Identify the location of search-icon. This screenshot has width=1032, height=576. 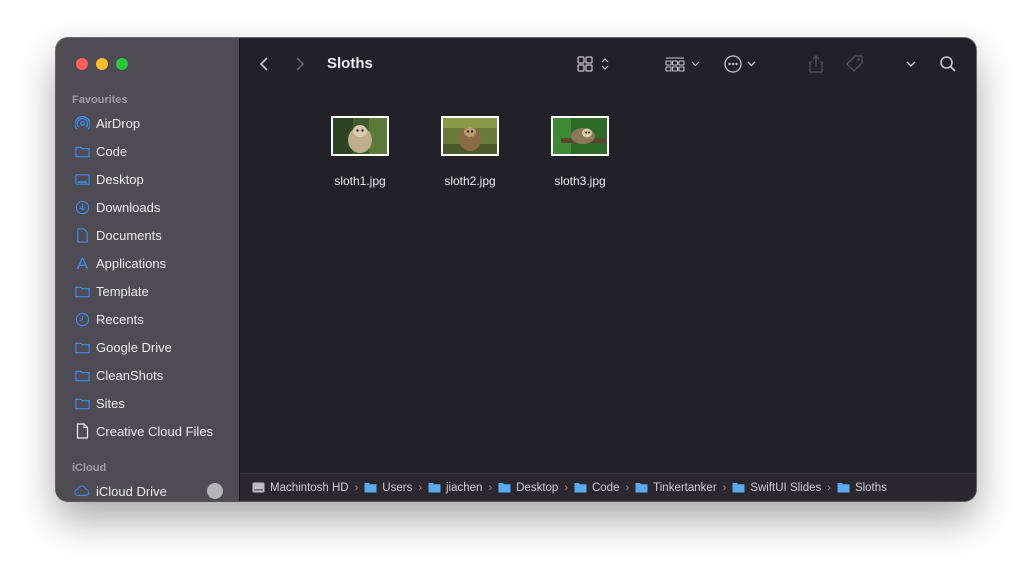
(948, 64).